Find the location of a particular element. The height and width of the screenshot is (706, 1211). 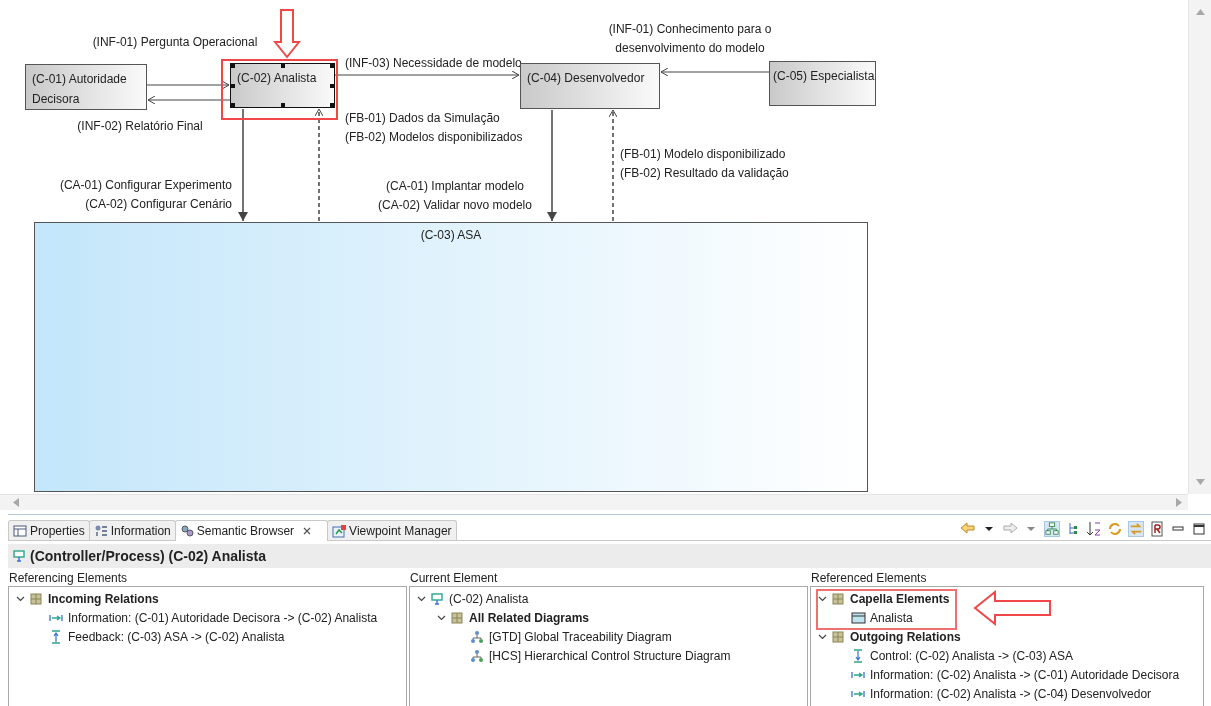

panel-tab: Properties is located at coordinates (49, 530).